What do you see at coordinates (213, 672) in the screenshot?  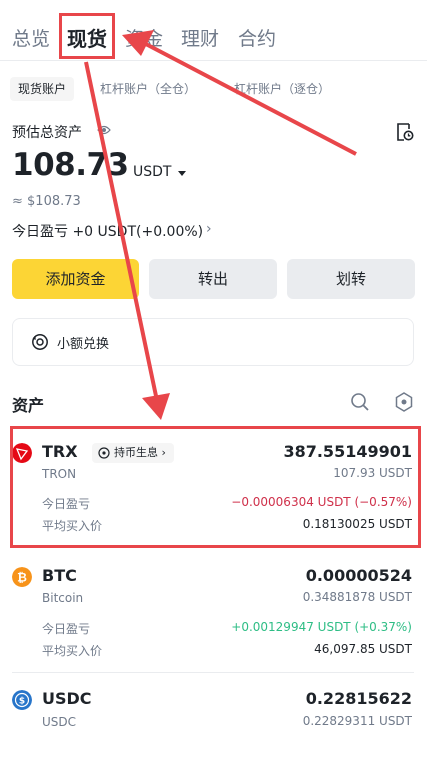 I see `row-divider` at bounding box center [213, 672].